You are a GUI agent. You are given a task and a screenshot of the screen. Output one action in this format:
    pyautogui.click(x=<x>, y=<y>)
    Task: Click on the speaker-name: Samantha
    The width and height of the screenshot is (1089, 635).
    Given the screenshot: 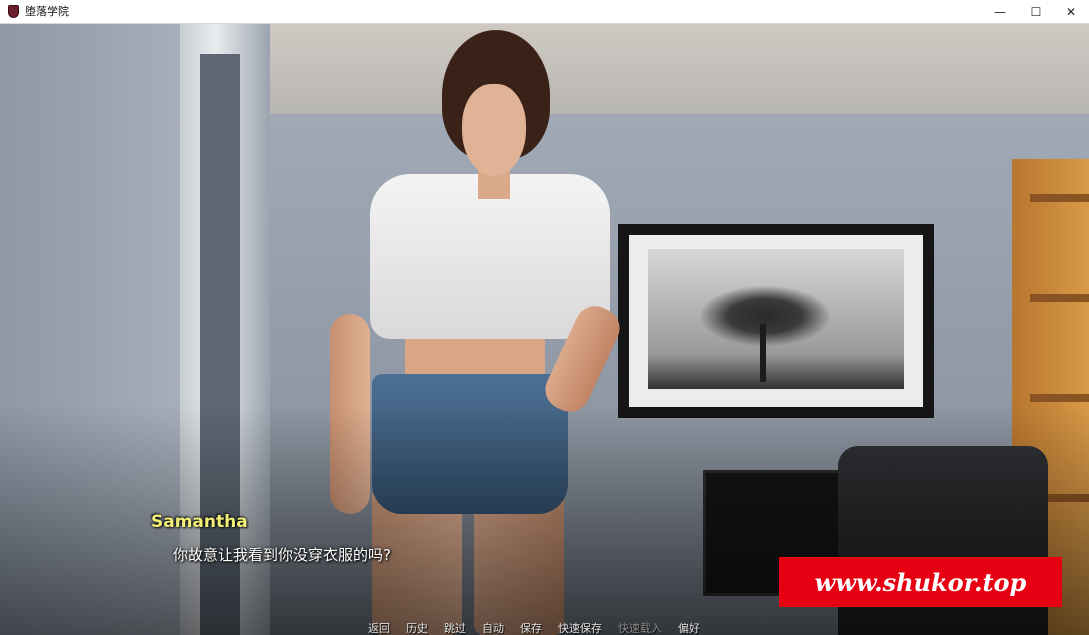 What is the action you would take?
    pyautogui.click(x=199, y=522)
    